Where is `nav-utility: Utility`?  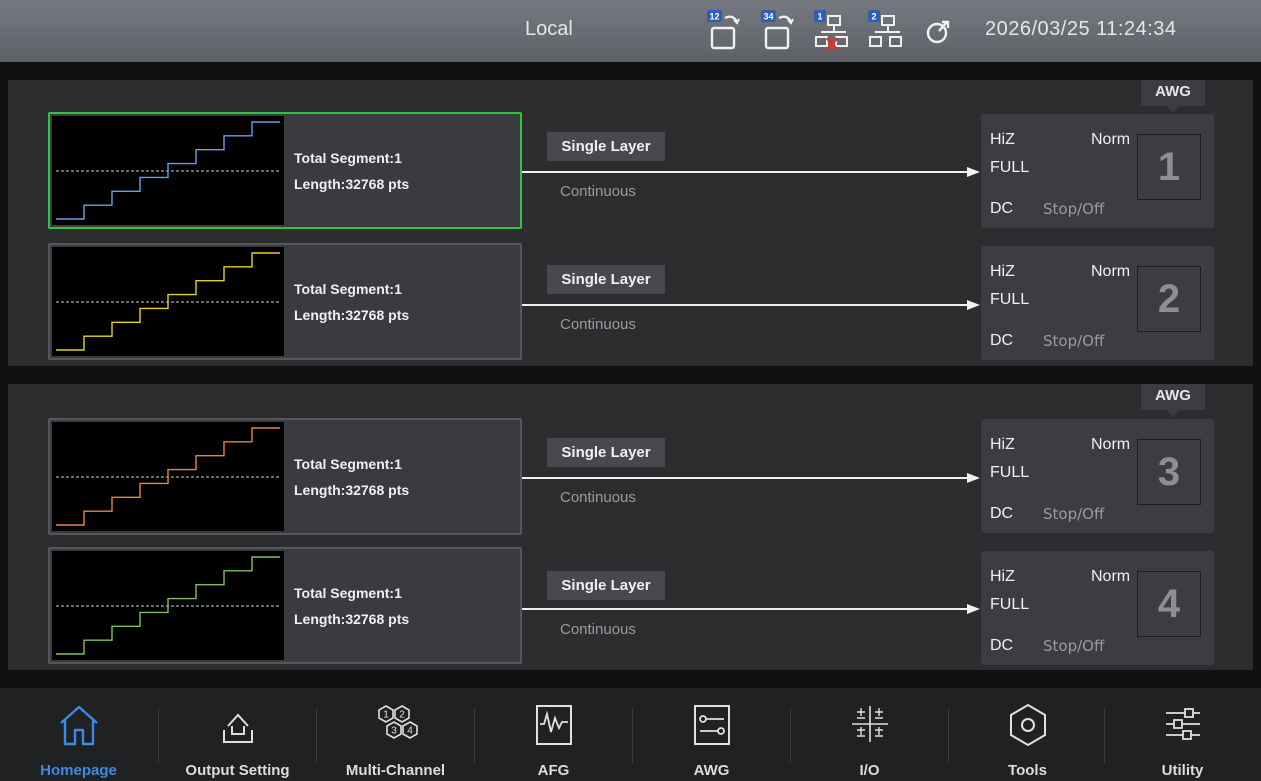 nav-utility: Utility is located at coordinates (1182, 734).